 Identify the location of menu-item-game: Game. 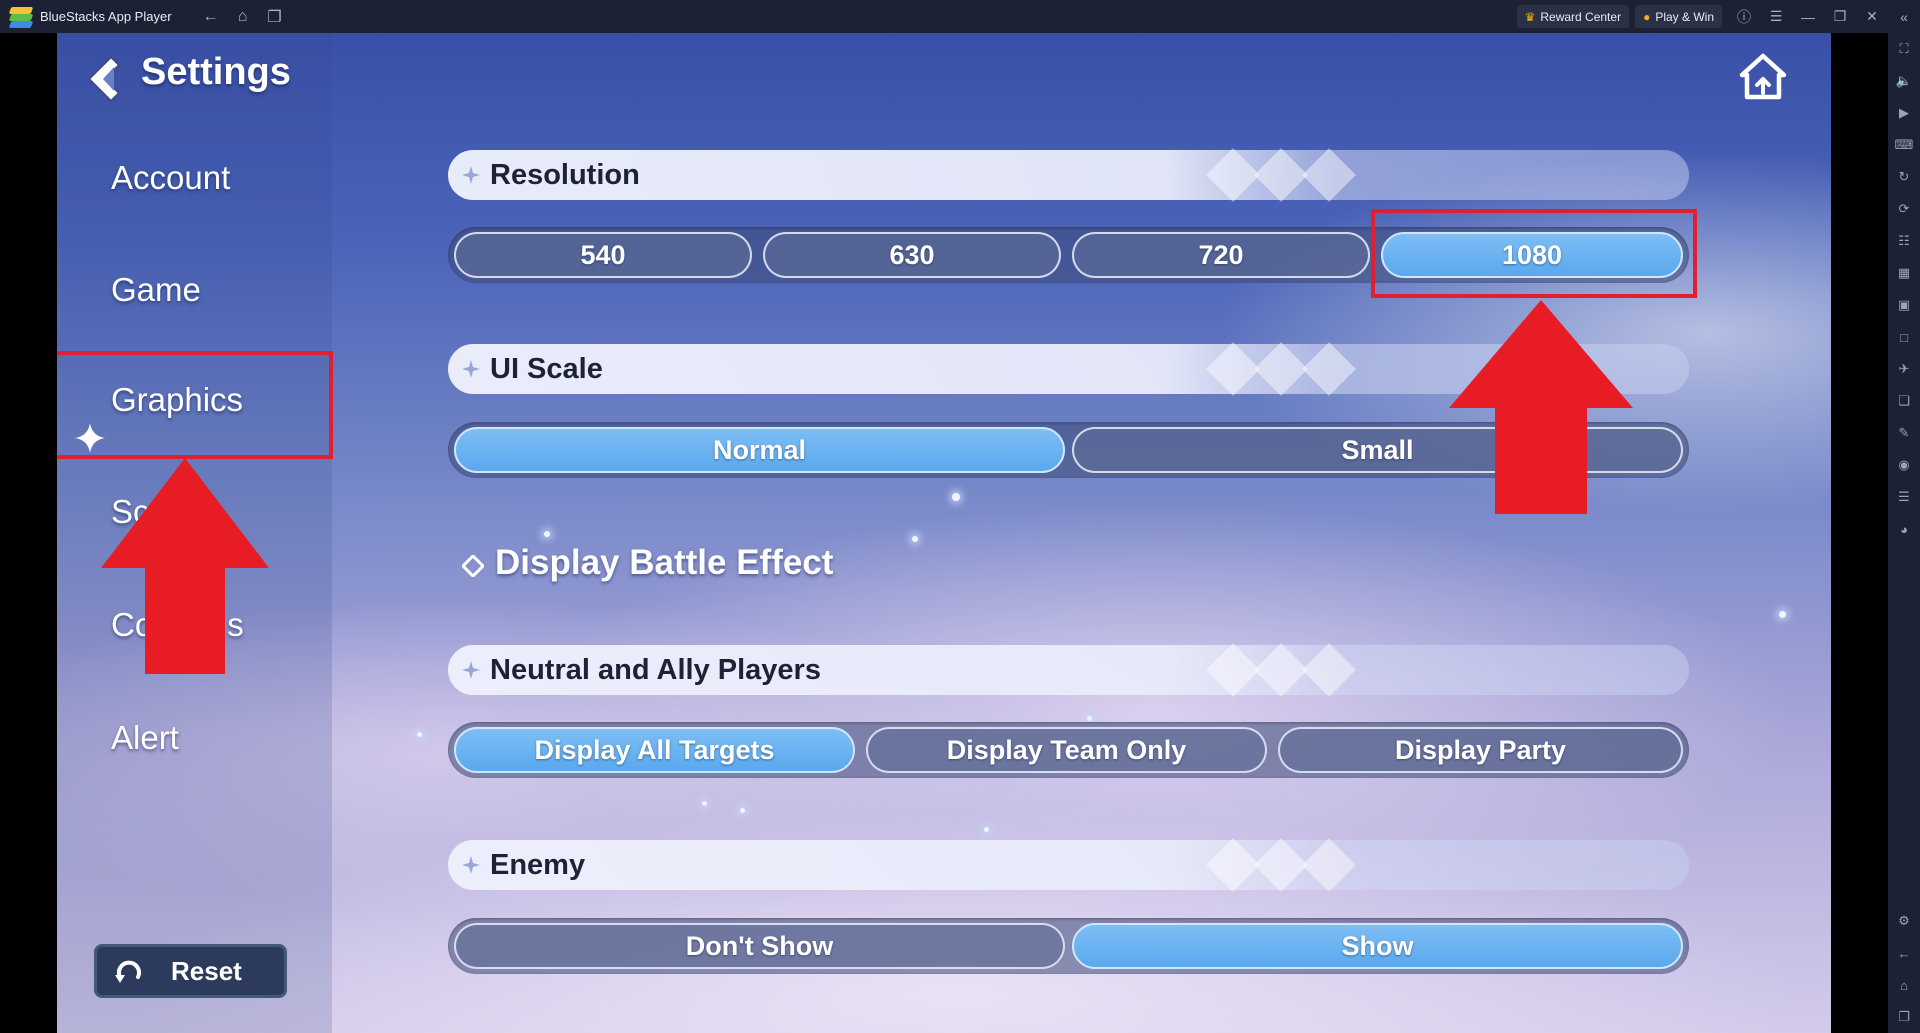
(156, 290).